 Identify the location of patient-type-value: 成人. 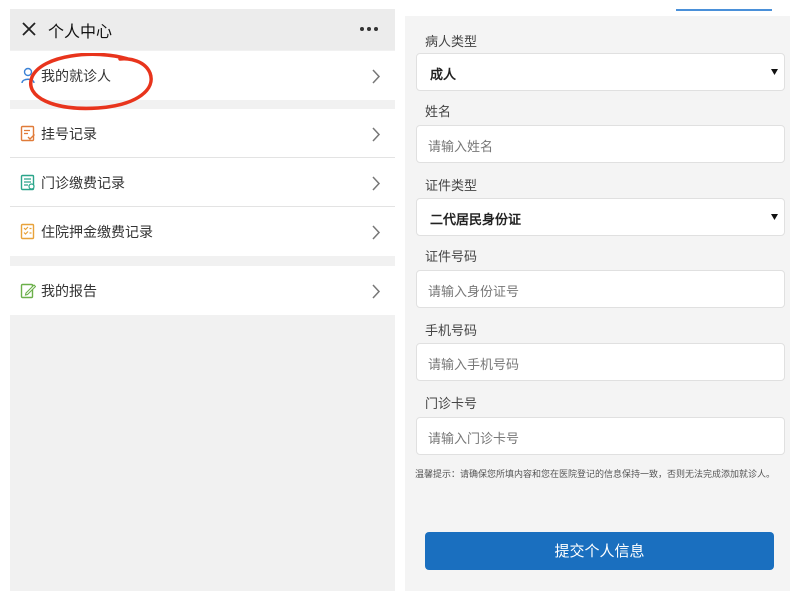
(443, 75).